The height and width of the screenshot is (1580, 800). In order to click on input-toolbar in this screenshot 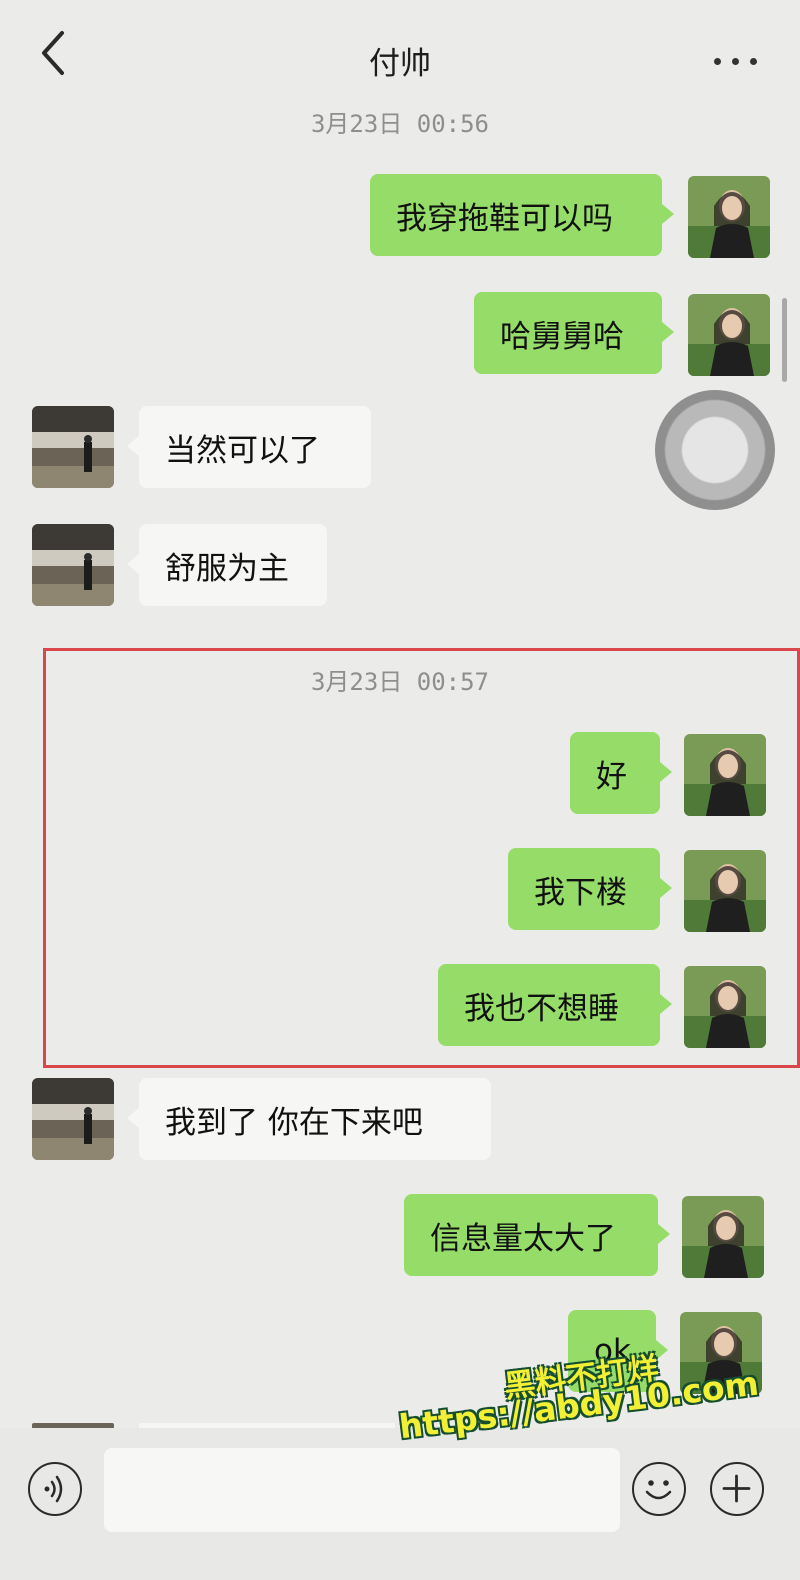, I will do `click(400, 1504)`.